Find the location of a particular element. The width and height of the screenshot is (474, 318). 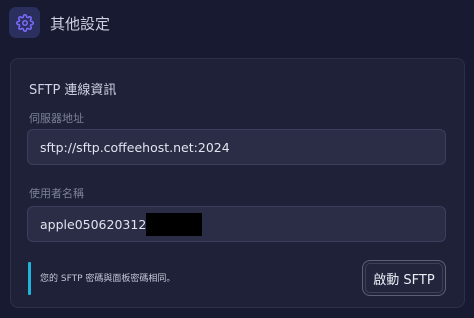

redaction-block is located at coordinates (174, 224).